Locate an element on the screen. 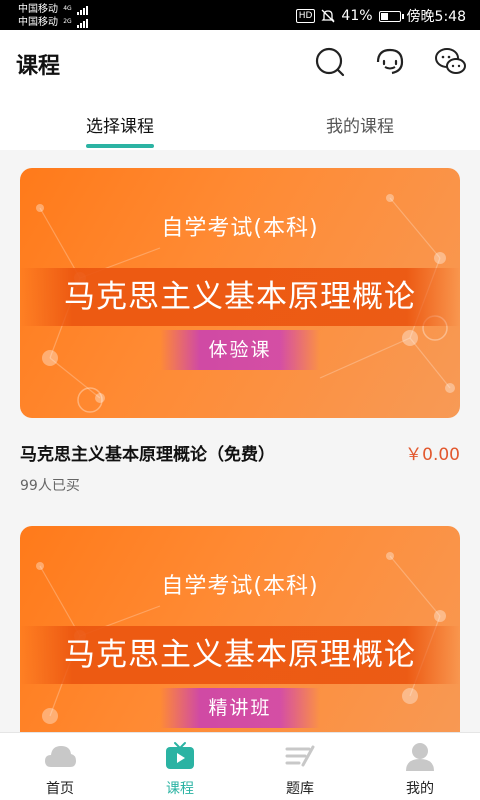  carrier-1-name: 中国移动 is located at coordinates (38, 9).